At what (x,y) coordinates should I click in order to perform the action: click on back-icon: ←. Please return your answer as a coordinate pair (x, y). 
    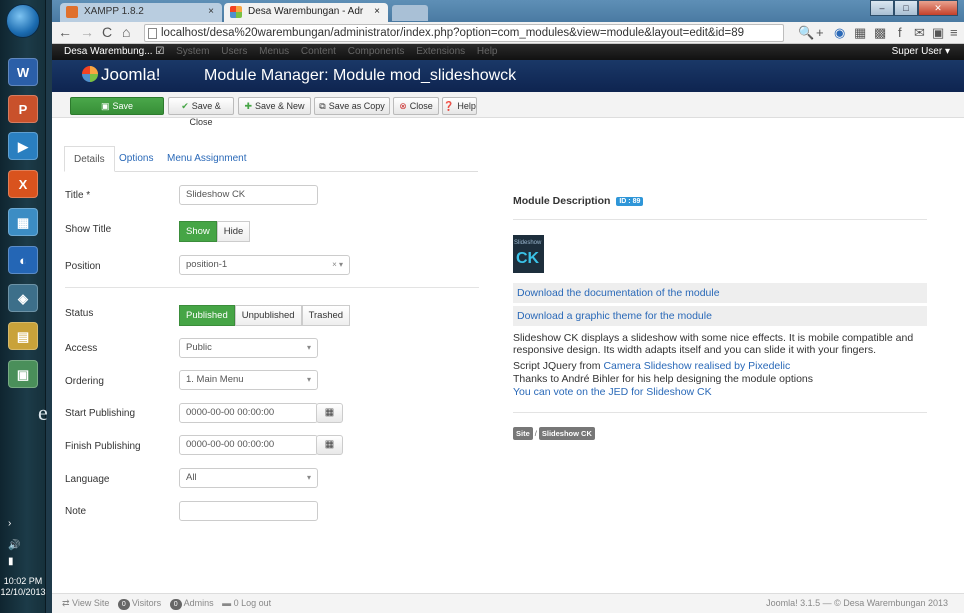
    Looking at the image, I should click on (65, 32).